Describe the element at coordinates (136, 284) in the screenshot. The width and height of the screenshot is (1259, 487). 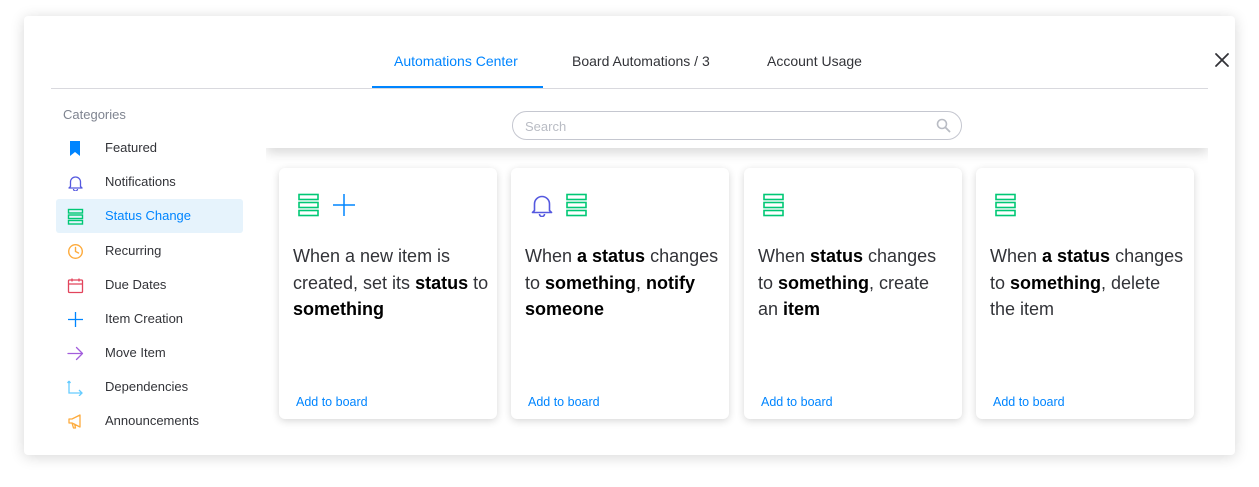
I see `category-label: Due Dates` at that location.